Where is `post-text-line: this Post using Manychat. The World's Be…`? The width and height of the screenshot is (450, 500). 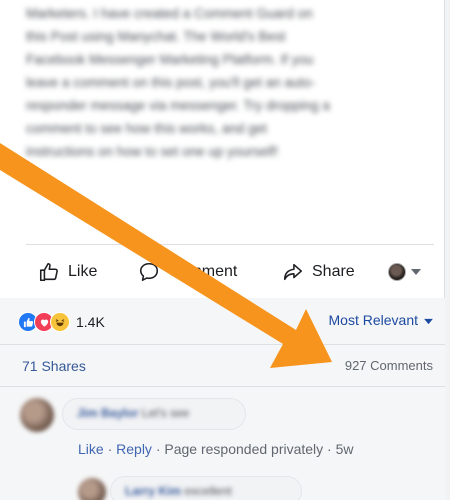
post-text-line: this Post using Manychat. The World's Be… is located at coordinates (156, 36).